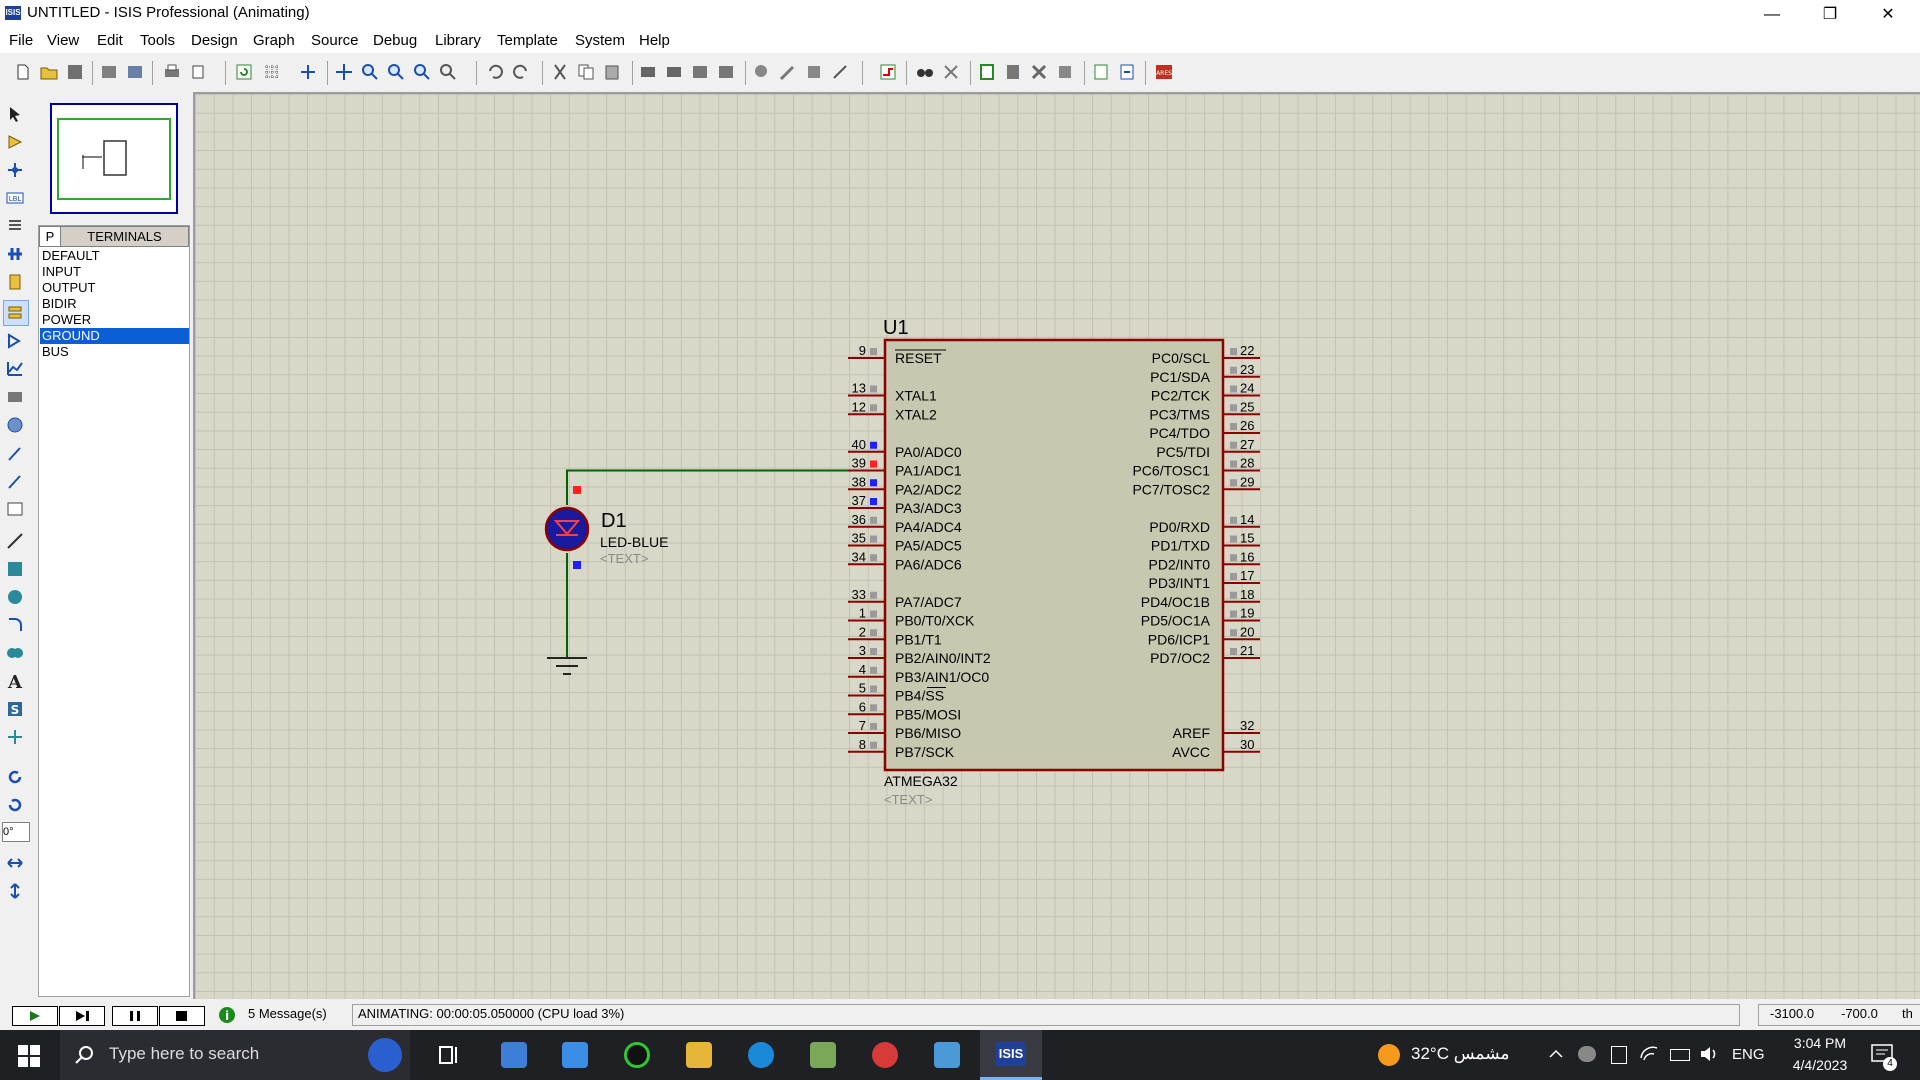 Image resolution: width=1920 pixels, height=1080 pixels. Describe the element at coordinates (235, 1055) in the screenshot. I see `taskbar-search: Type here to search` at that location.